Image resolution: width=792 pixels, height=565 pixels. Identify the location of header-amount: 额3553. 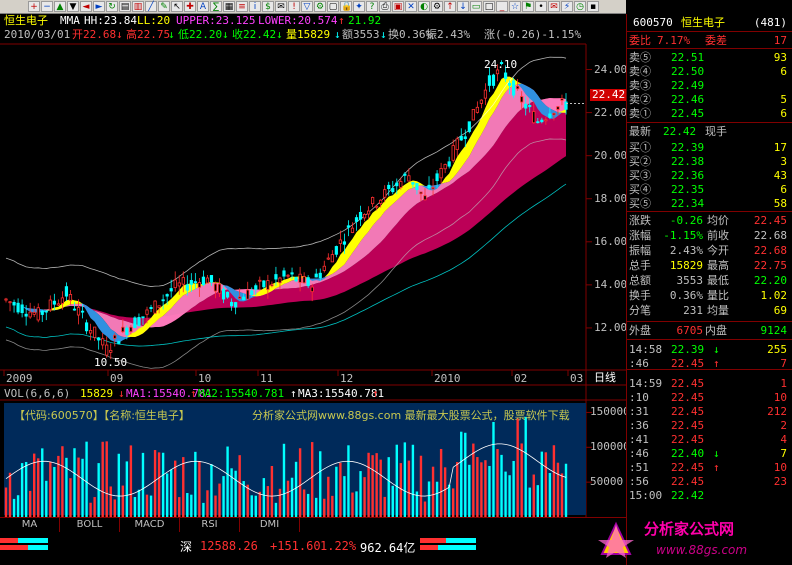
(361, 34).